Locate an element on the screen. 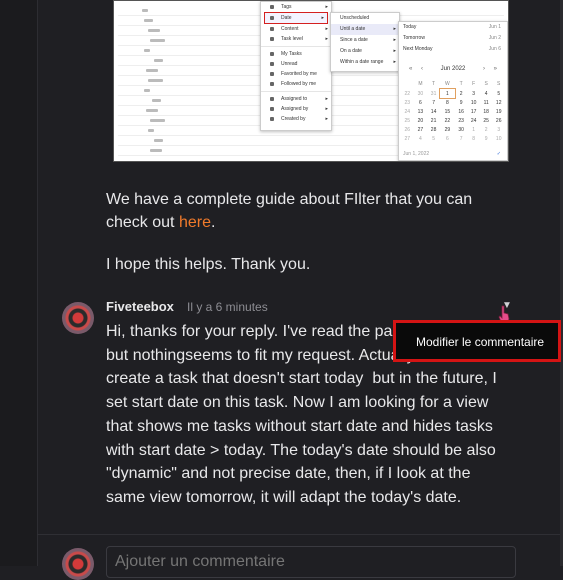 The width and height of the screenshot is (563, 580). week-number: 23 is located at coordinates (407, 102).